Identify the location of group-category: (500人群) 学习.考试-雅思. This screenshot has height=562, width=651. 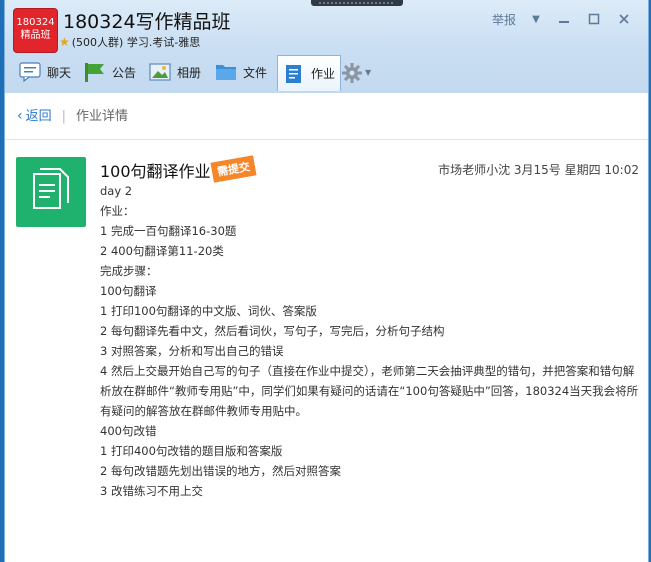
(136, 42).